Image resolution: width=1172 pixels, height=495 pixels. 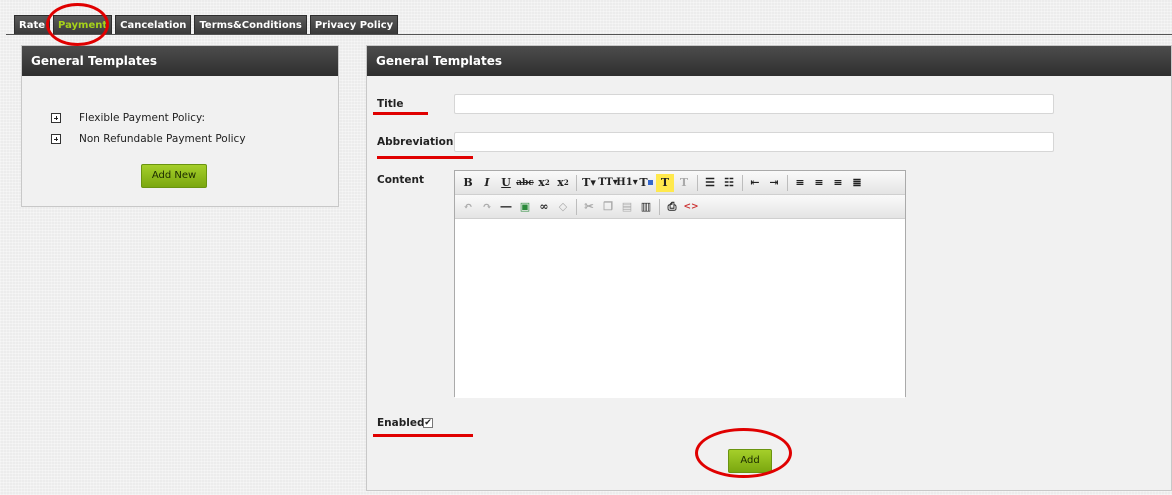 What do you see at coordinates (665, 182) in the screenshot?
I see `highlight-icon: T` at bounding box center [665, 182].